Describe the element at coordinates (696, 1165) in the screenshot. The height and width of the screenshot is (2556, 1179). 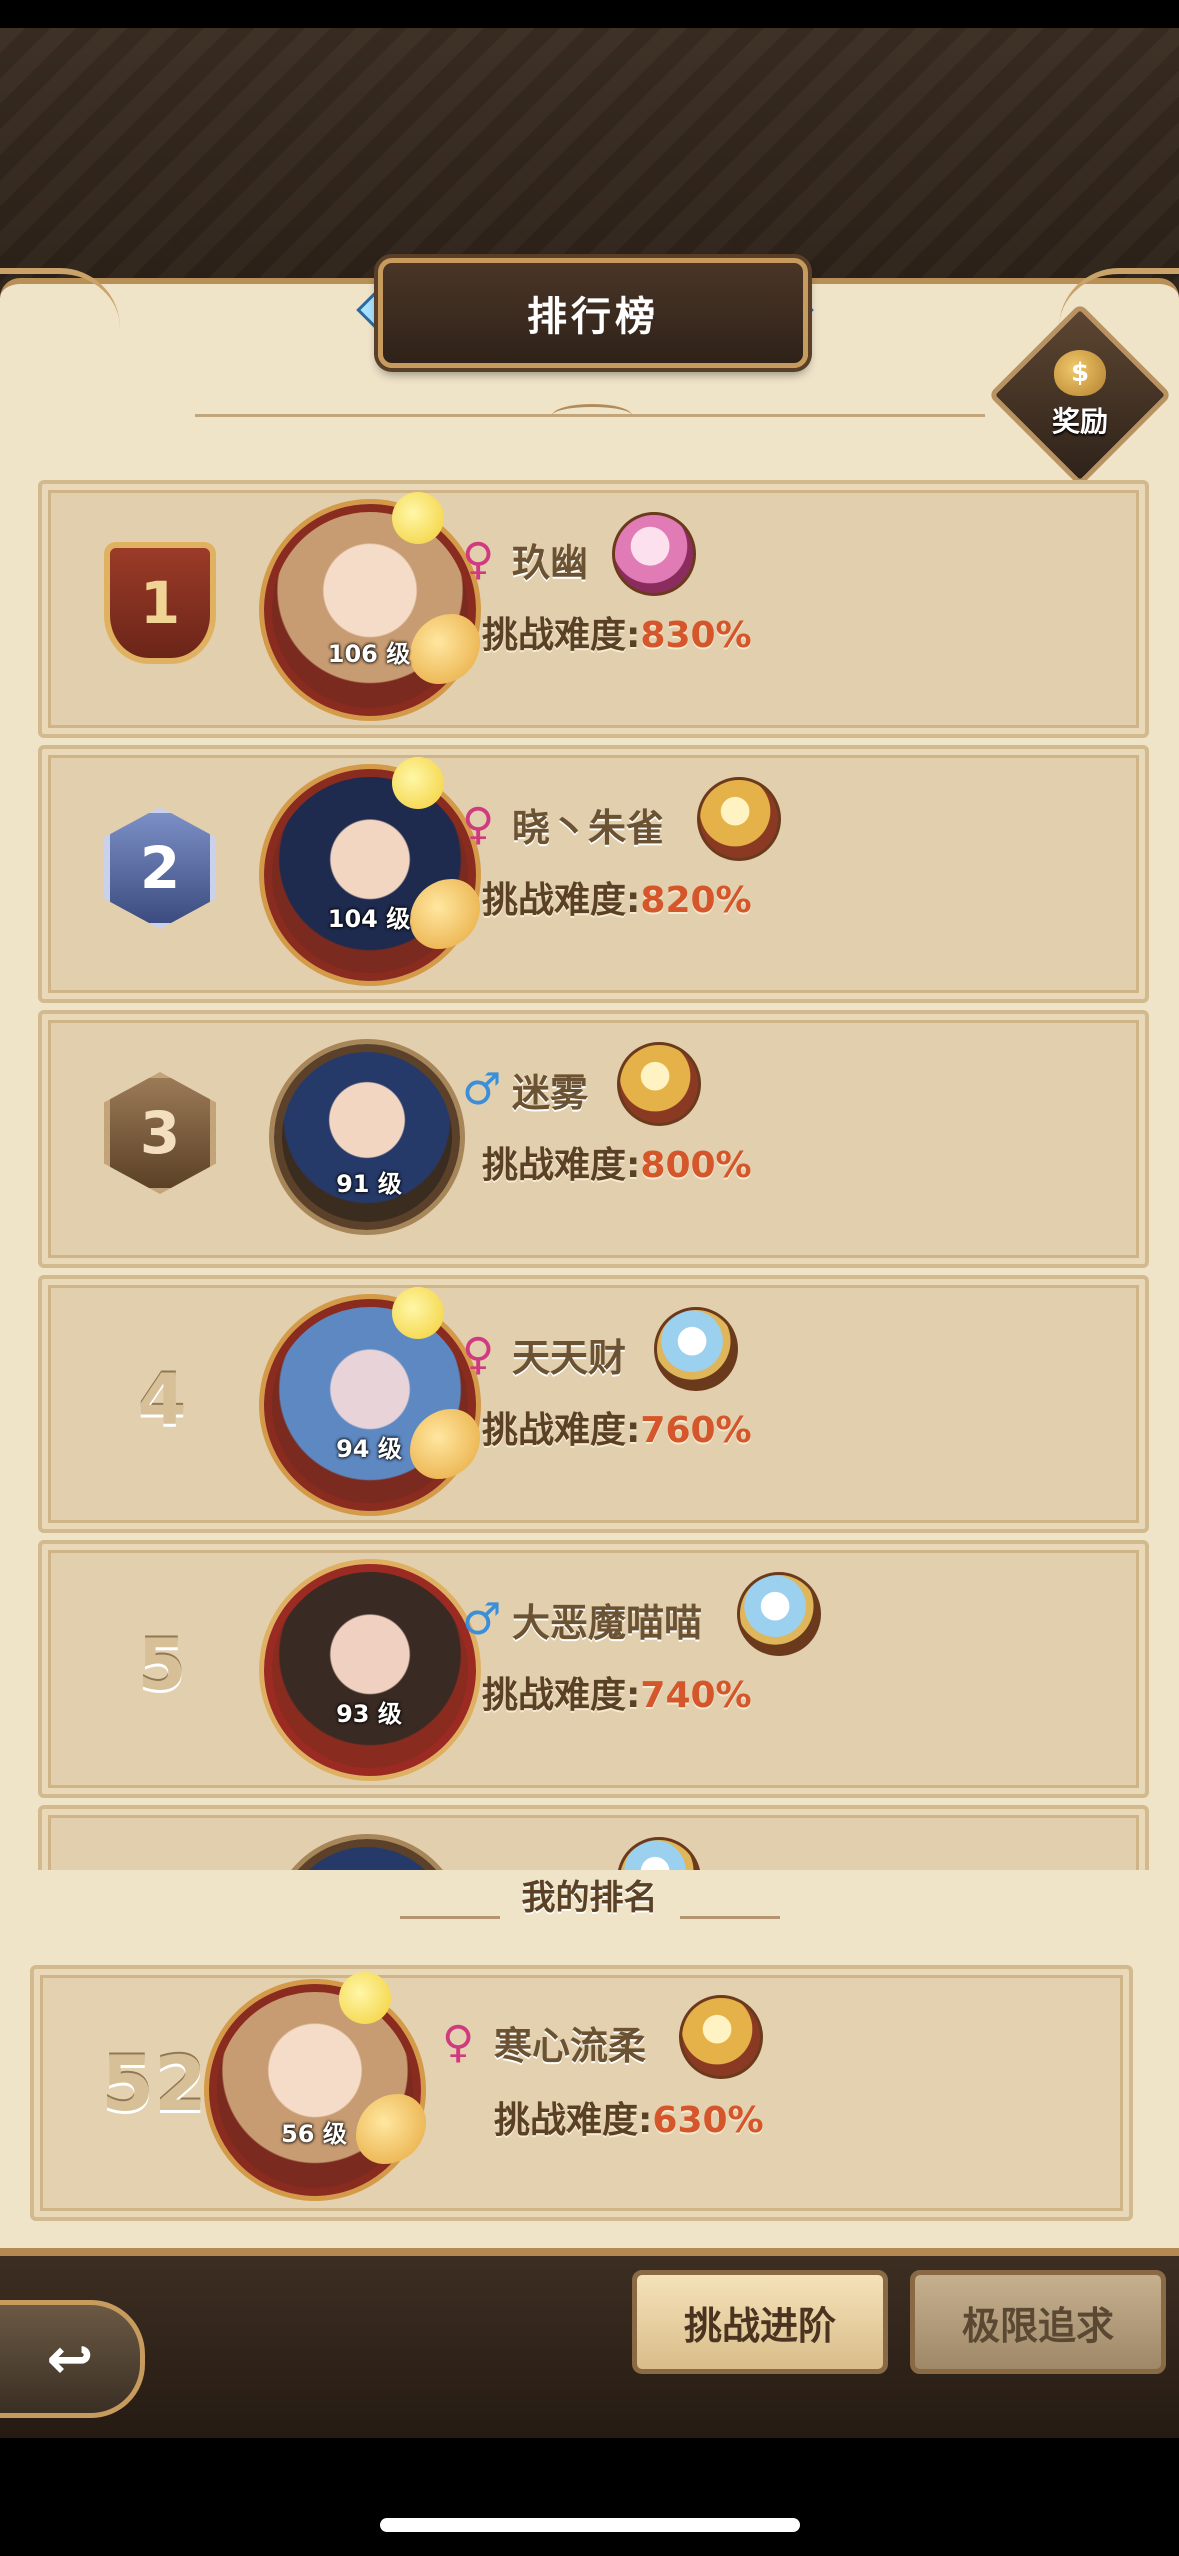
I see `difficulty-value: 800%` at that location.